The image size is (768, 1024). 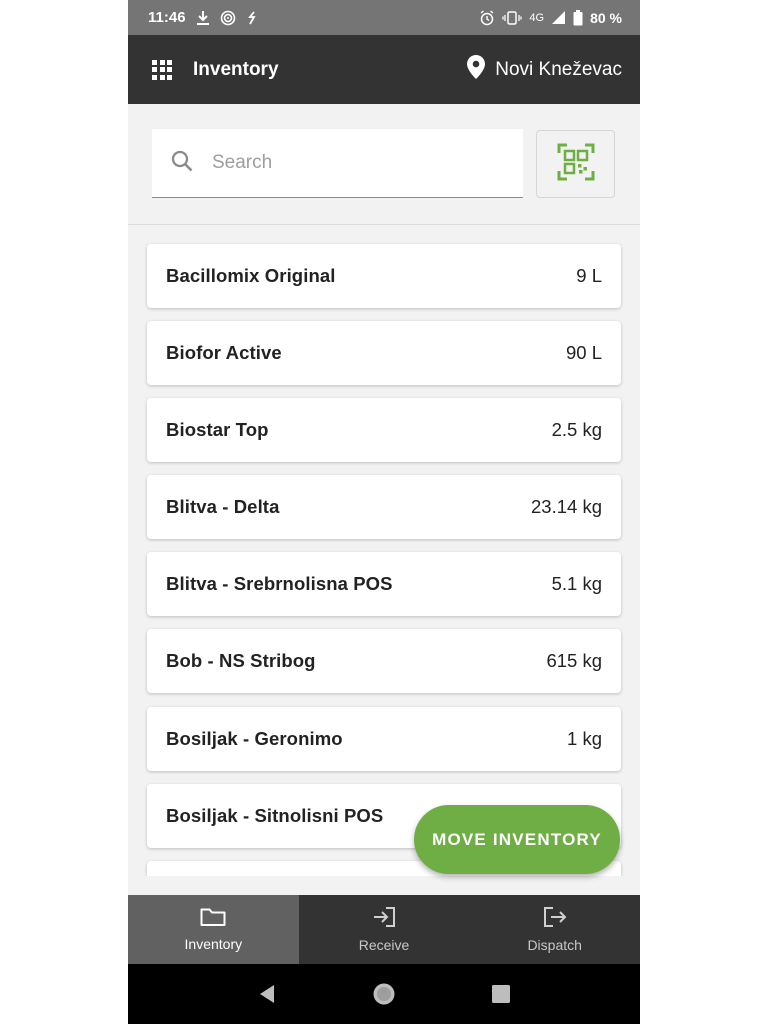 What do you see at coordinates (554, 945) in the screenshot?
I see `tab-label: Dispatch` at bounding box center [554, 945].